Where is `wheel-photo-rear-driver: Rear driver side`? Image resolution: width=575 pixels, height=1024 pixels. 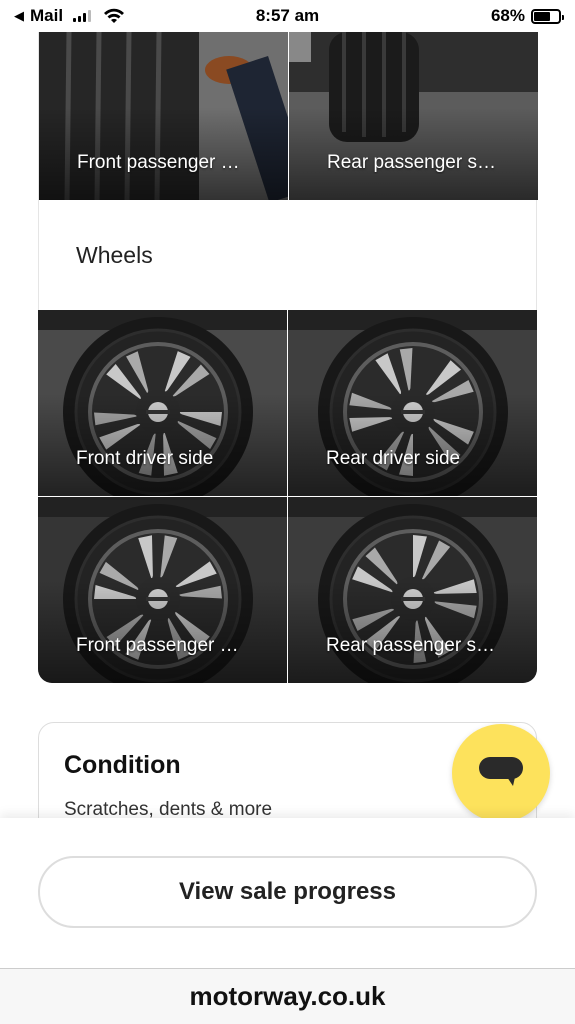
wheel-photo-rear-driver: Rear driver side is located at coordinates (412, 403).